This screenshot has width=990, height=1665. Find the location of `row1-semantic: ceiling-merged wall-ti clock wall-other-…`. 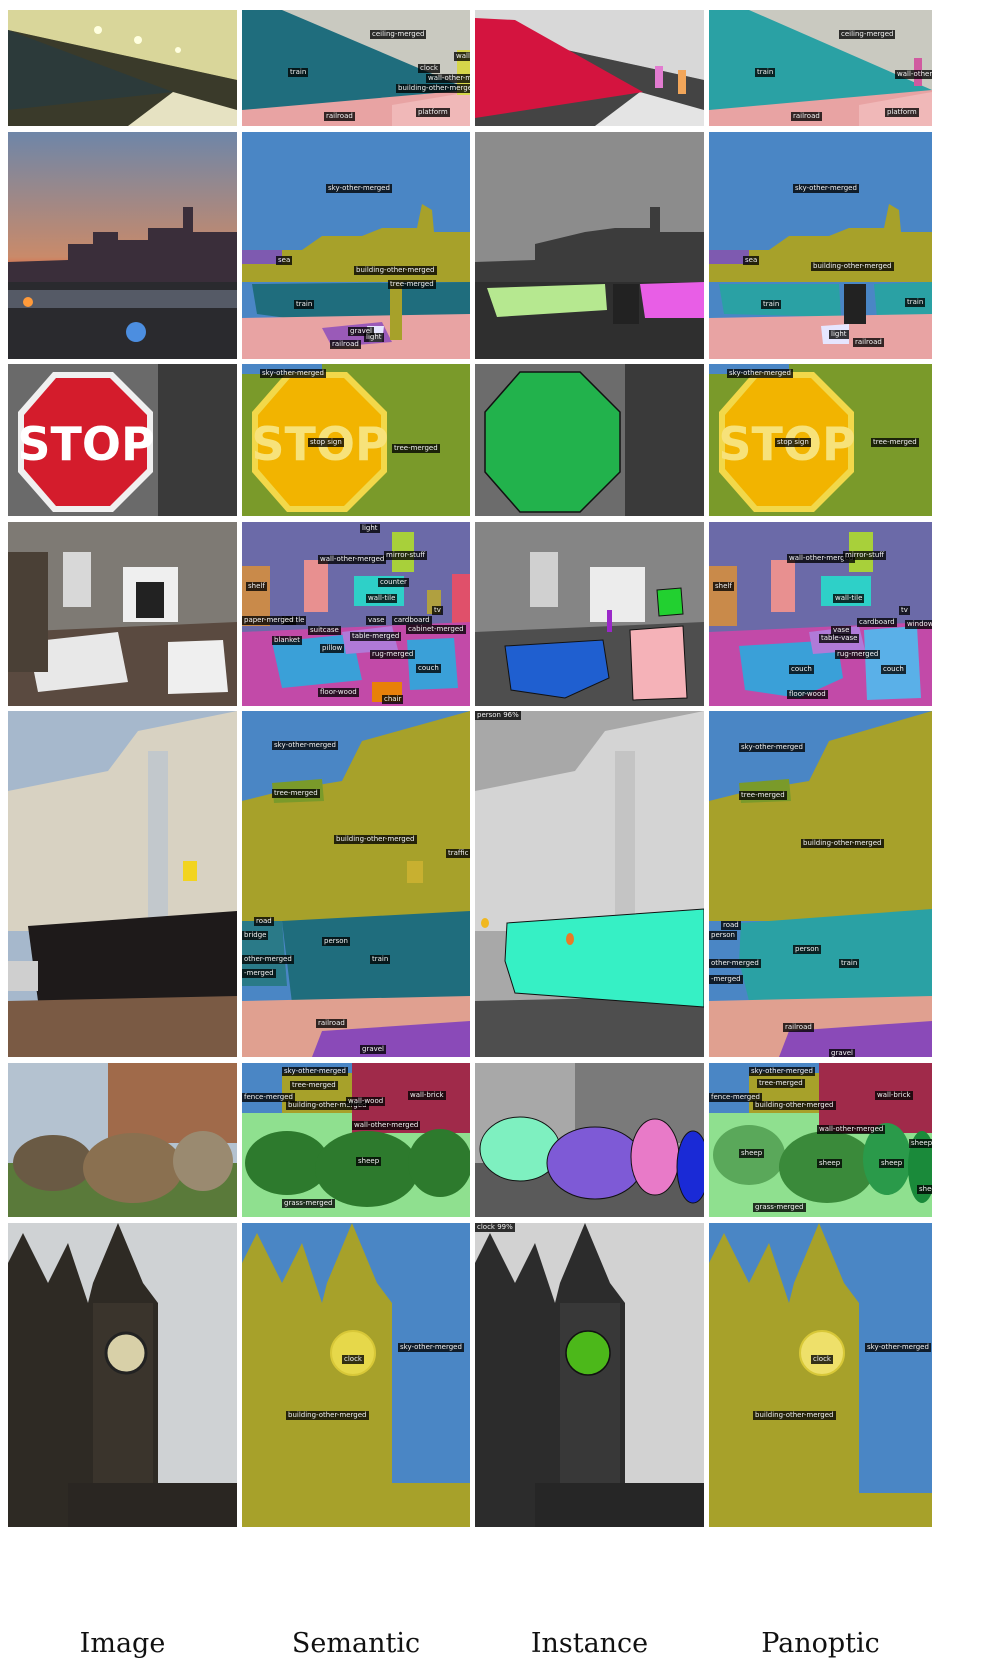

row1-semantic: ceiling-merged wall-ti clock wall-other-… is located at coordinates (356, 68).